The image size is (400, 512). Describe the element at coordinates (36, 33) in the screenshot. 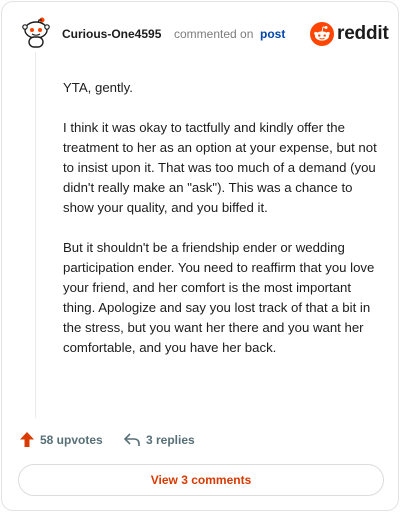

I see `snoo-avatar-icon` at that location.